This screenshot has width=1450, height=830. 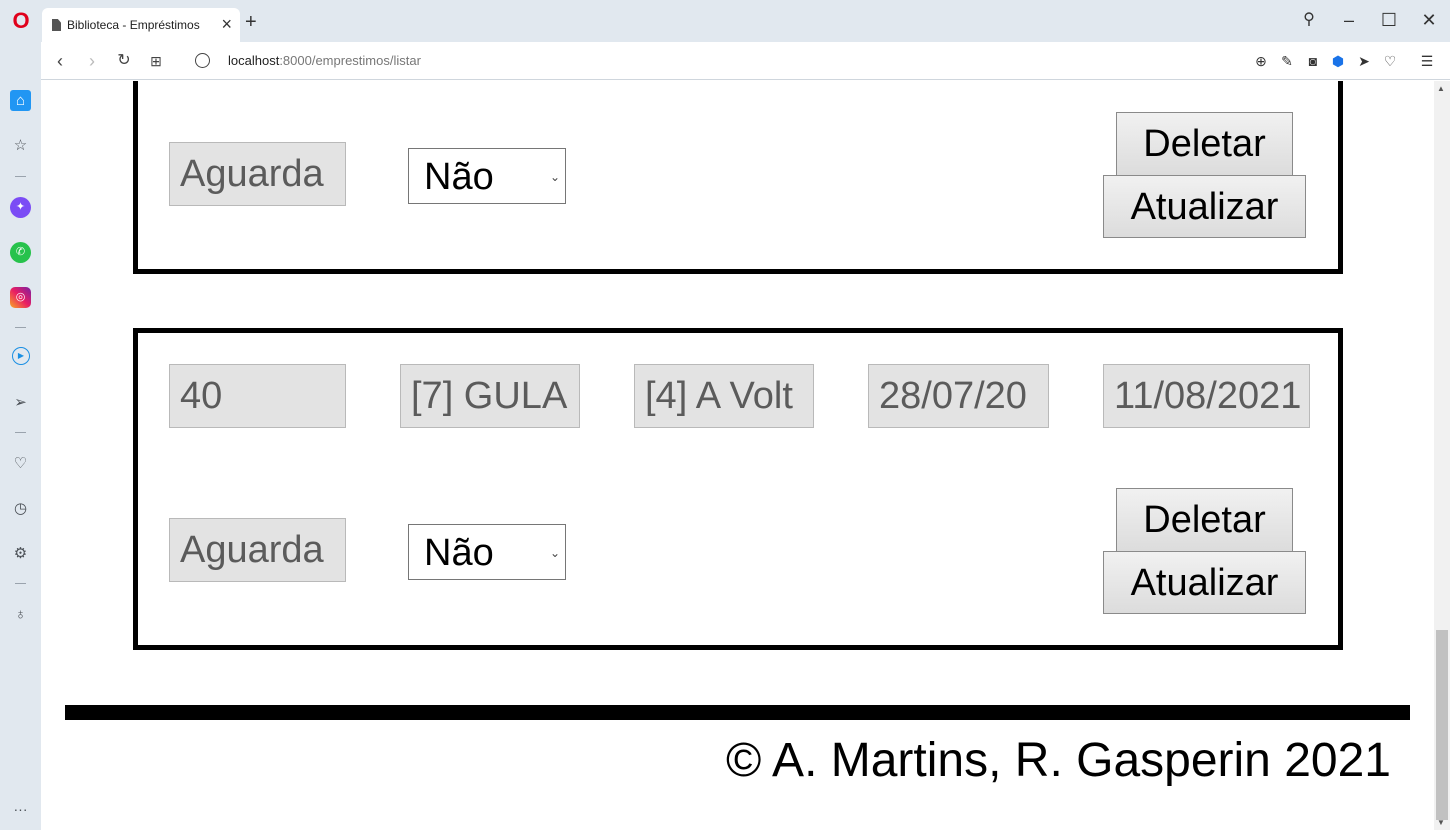 I want to click on heart-icon: ♡, so click(x=1390, y=61).